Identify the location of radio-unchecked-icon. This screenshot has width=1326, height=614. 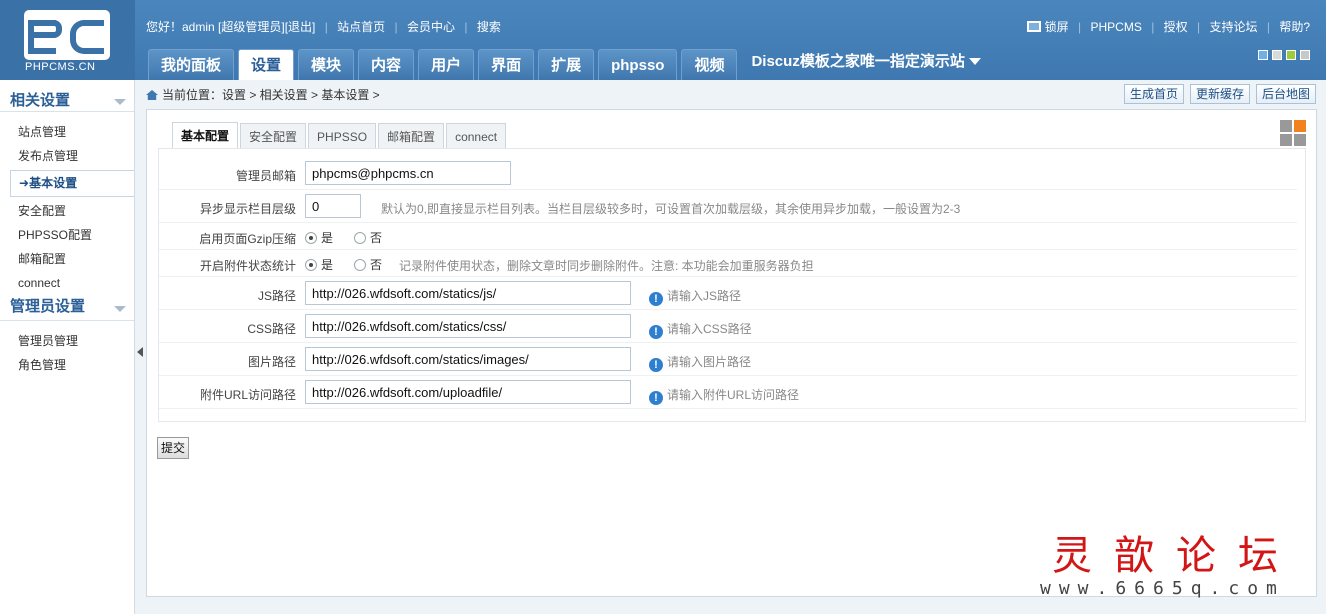
(360, 265).